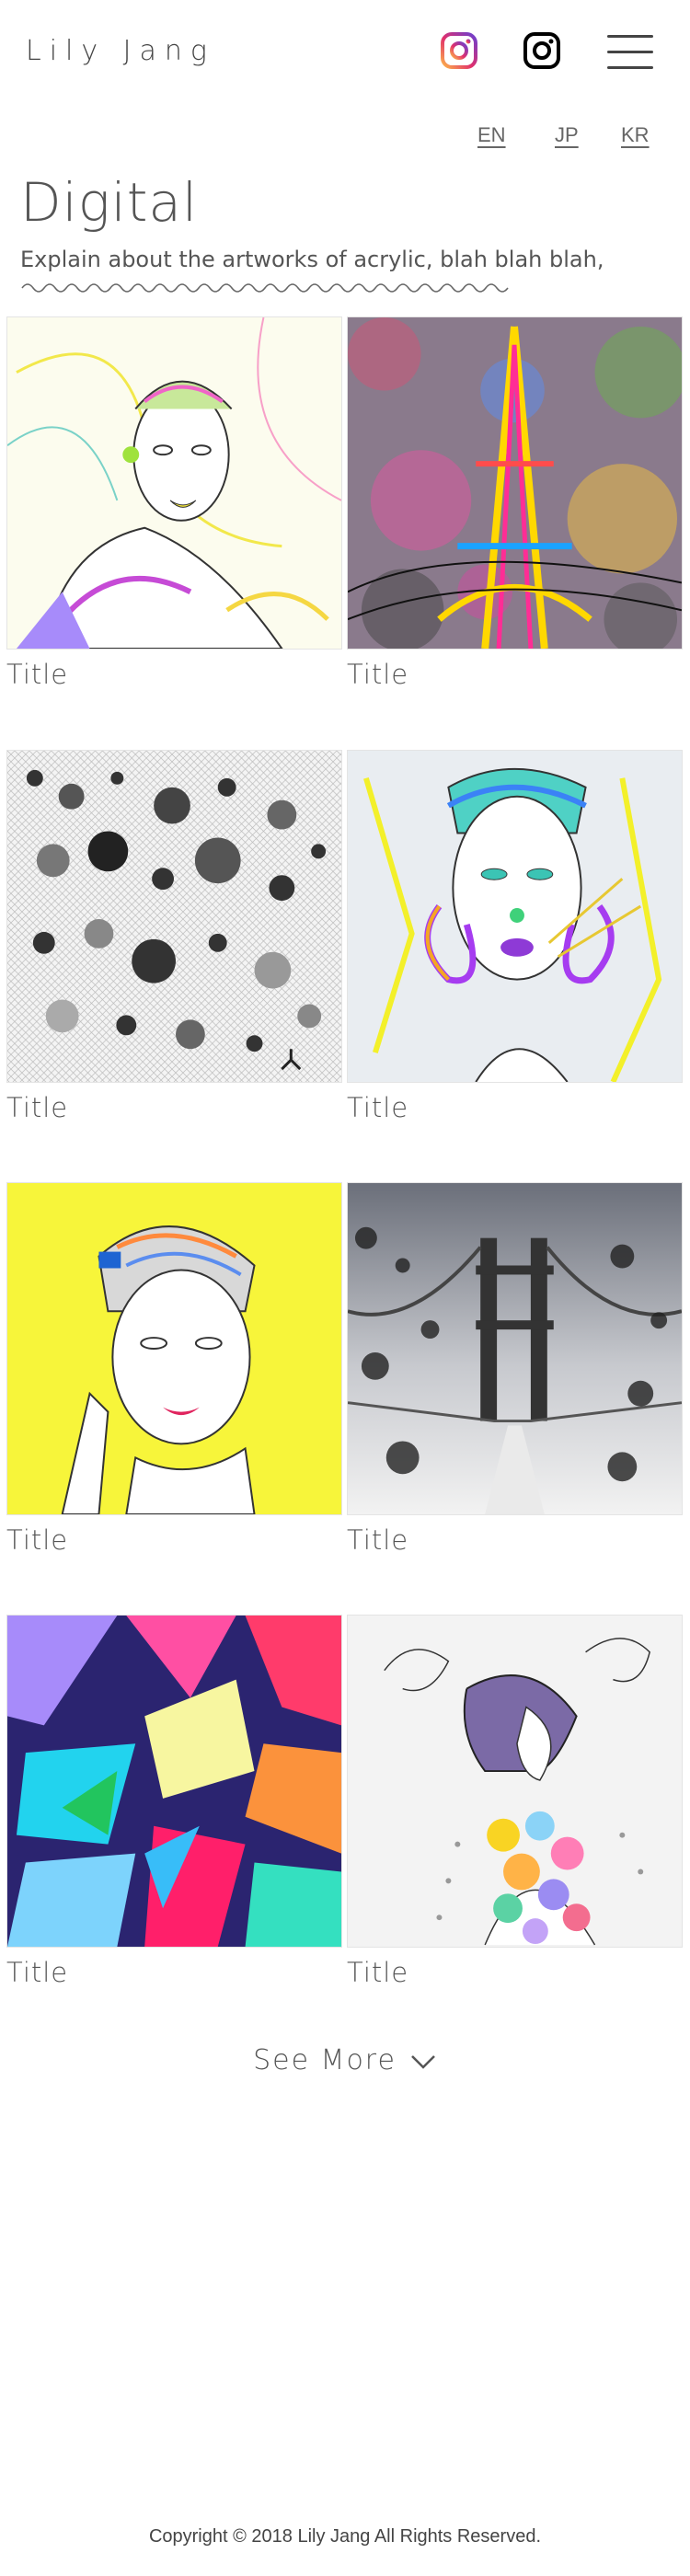 The width and height of the screenshot is (690, 2576). Describe the element at coordinates (109, 202) in the screenshot. I see `page-title: Digital` at that location.